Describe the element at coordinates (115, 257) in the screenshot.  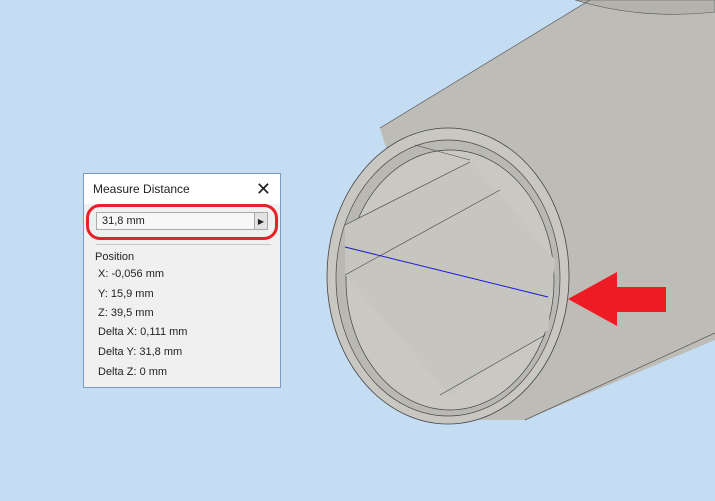
I see `position-heading: Position` at that location.